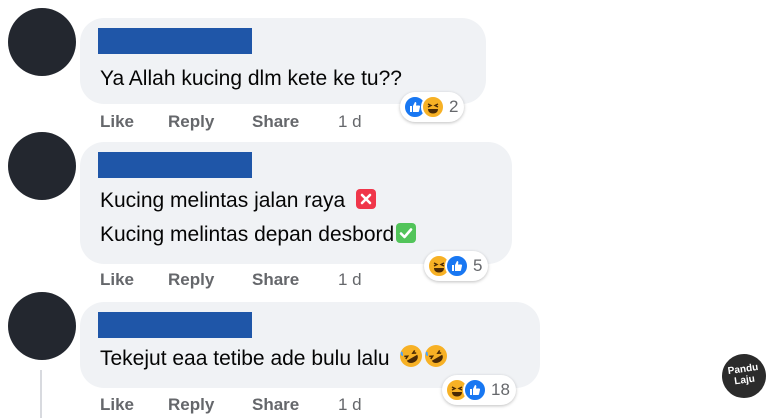 The image size is (780, 418). Describe the element at coordinates (41, 394) in the screenshot. I see `thread-line` at that location.